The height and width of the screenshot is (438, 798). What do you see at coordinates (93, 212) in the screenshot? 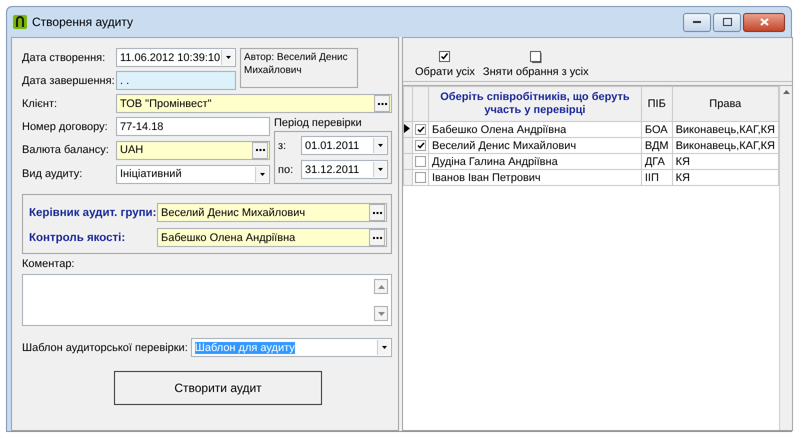
I see `field-label: Керівник аудит. групи:` at bounding box center [93, 212].